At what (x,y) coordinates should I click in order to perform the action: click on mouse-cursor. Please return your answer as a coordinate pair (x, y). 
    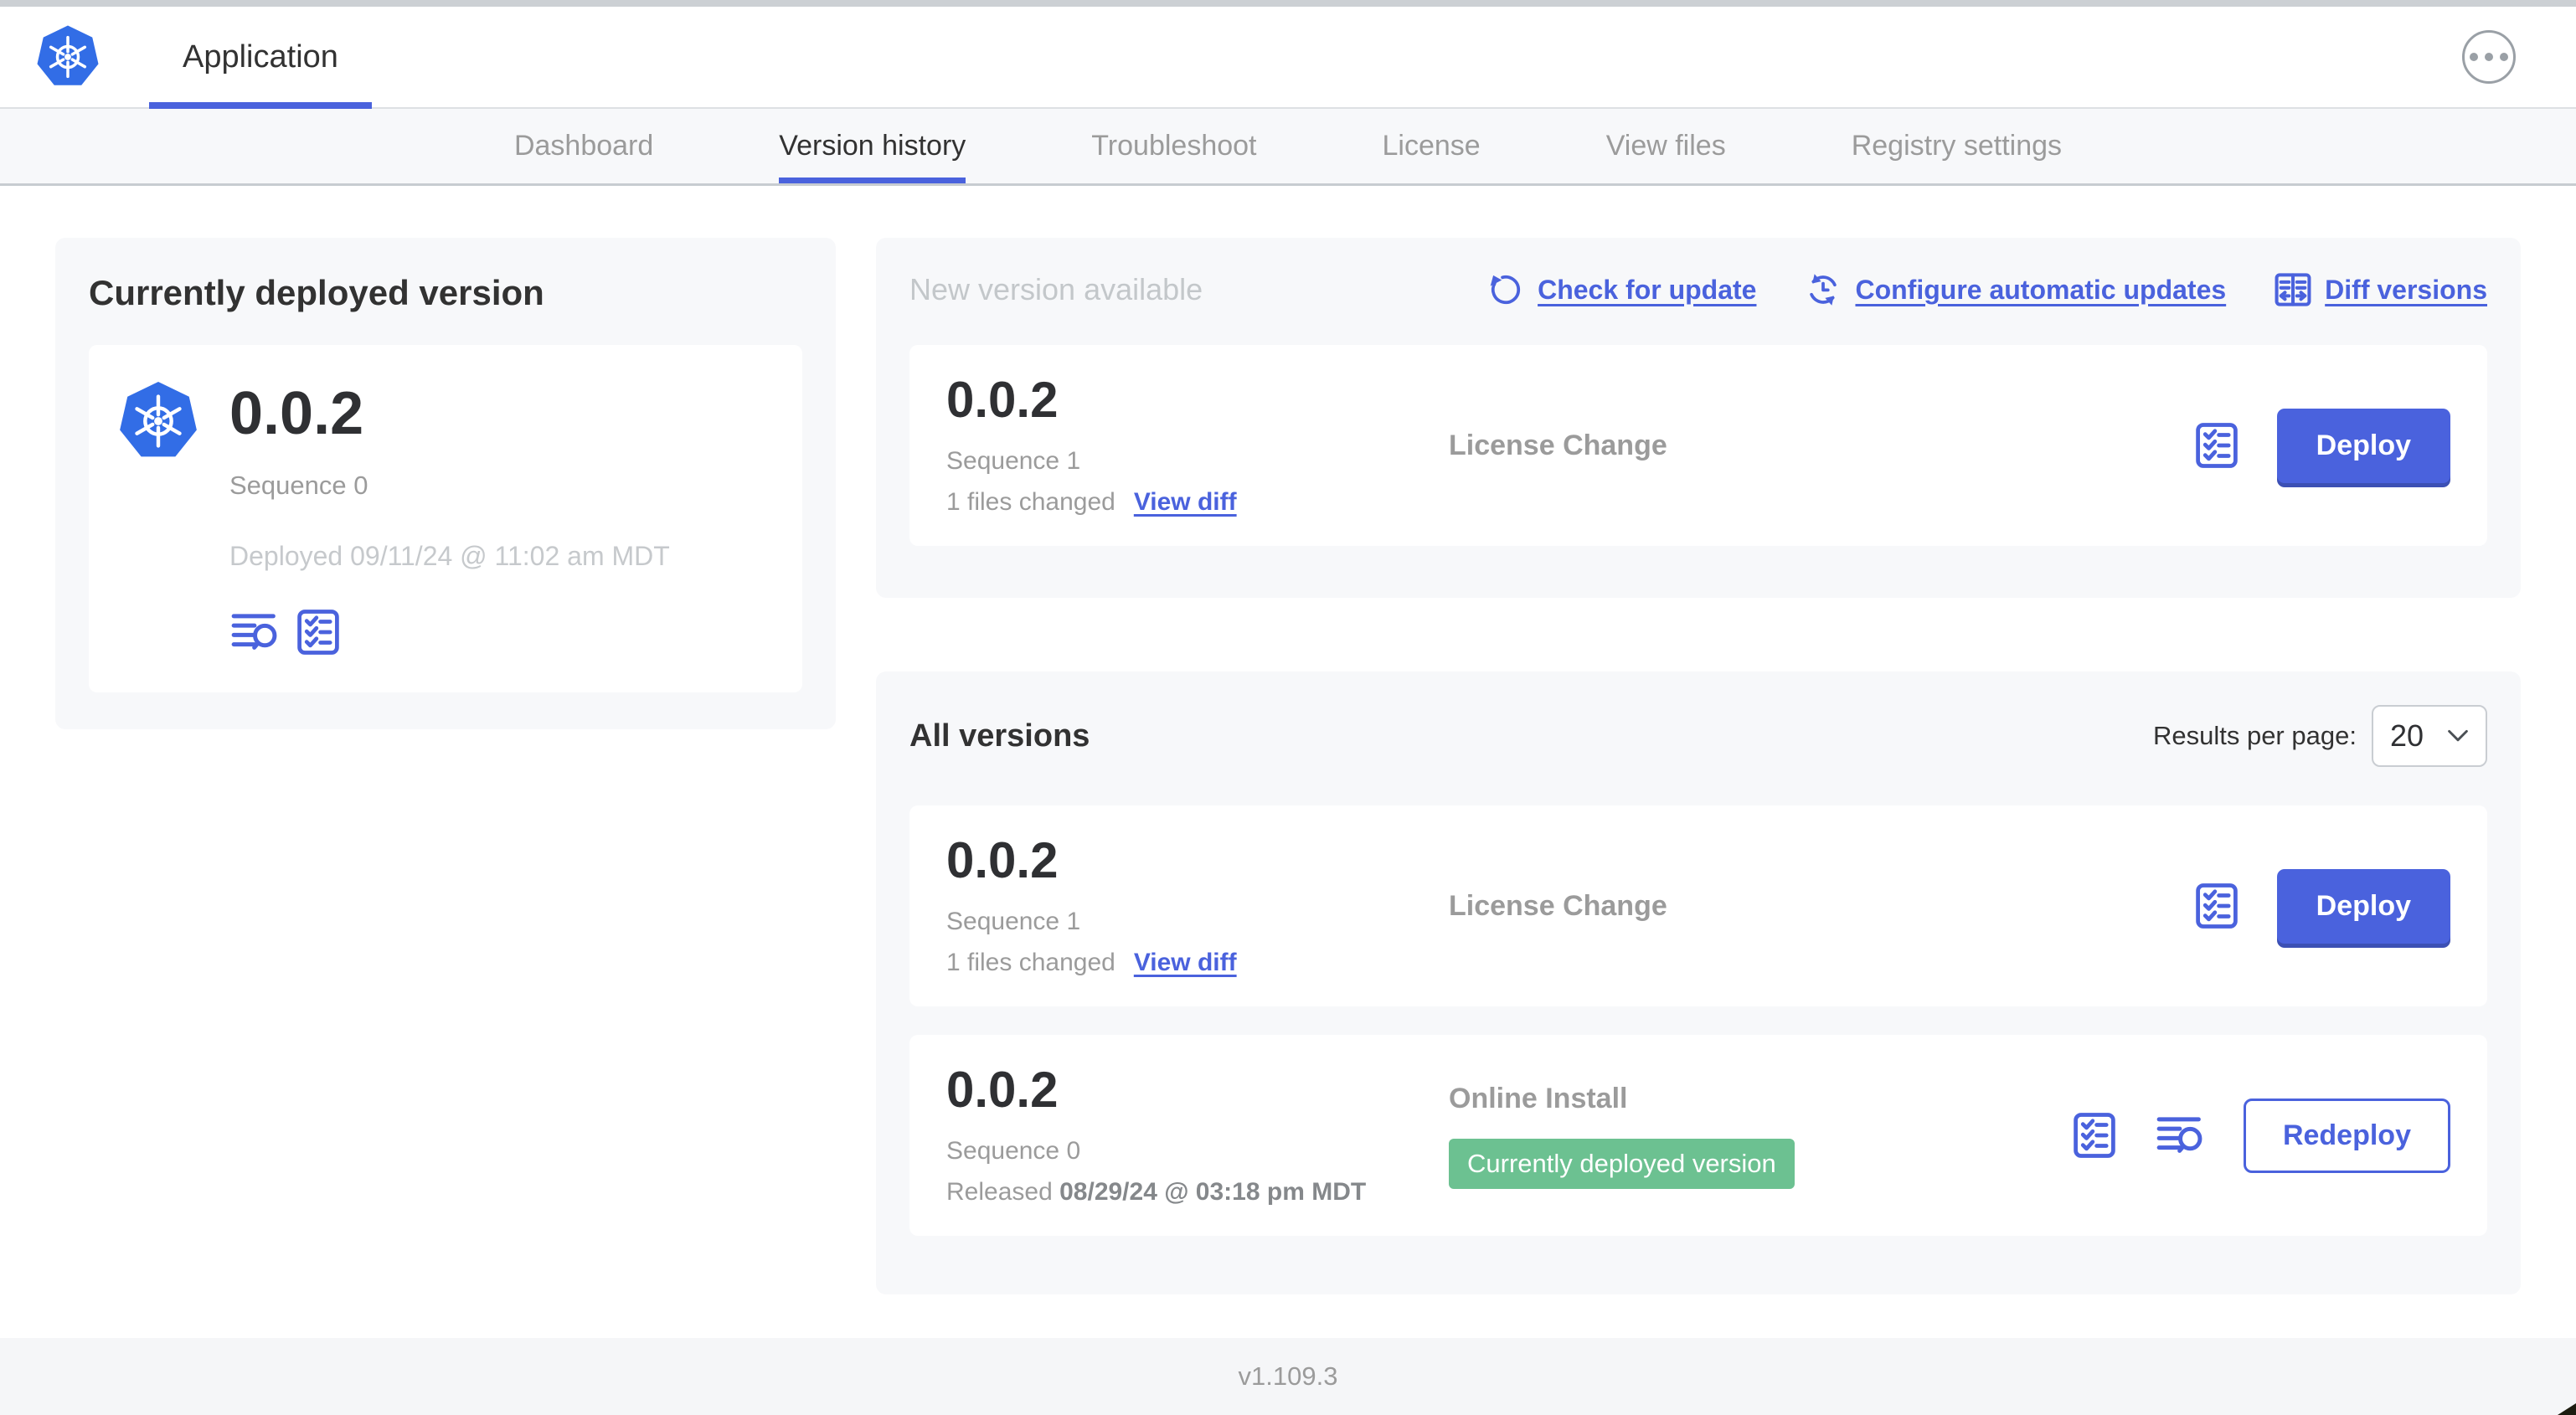
    Looking at the image, I should click on (2567, 1409).